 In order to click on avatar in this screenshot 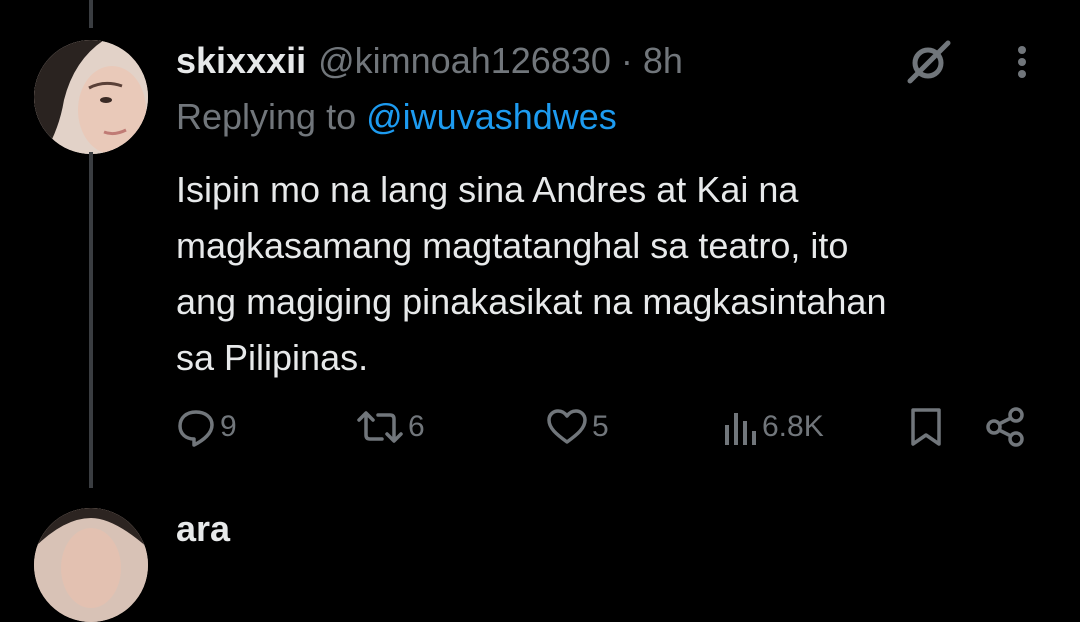, I will do `click(91, 97)`.